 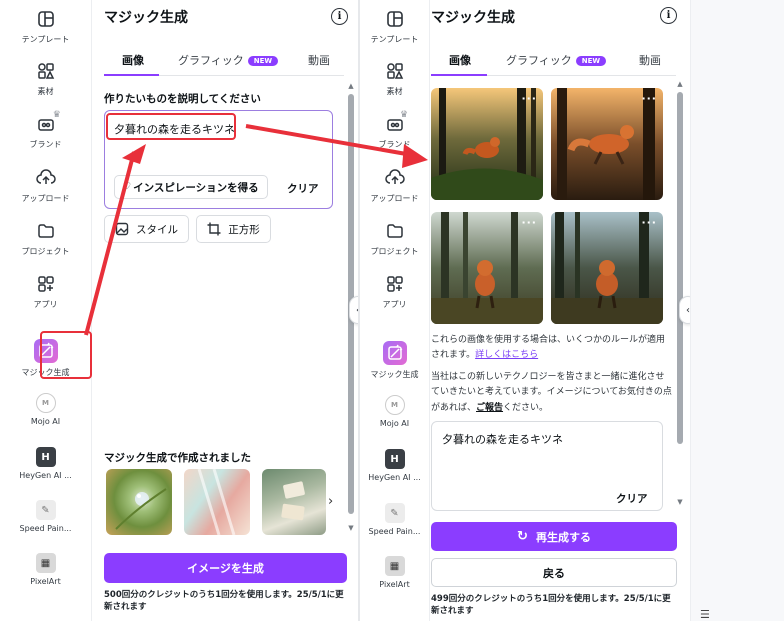 I want to click on generated-image-4: ···, so click(x=607, y=268).